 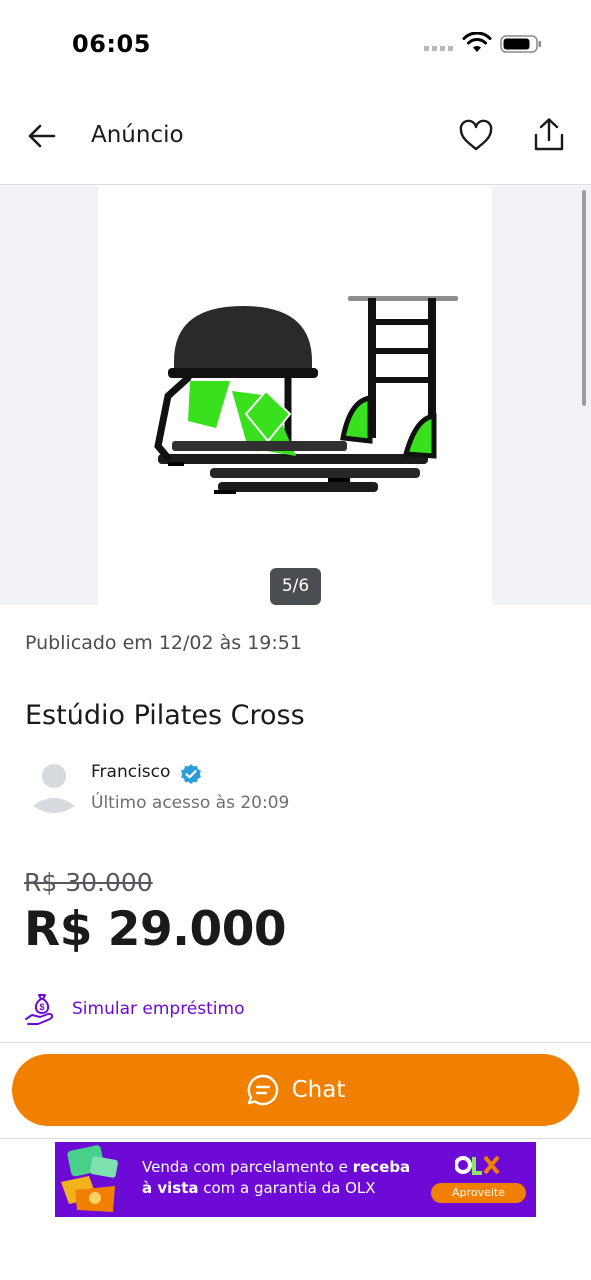 I want to click on seller-last-seen: Último acesso às 20:09, so click(x=190, y=803).